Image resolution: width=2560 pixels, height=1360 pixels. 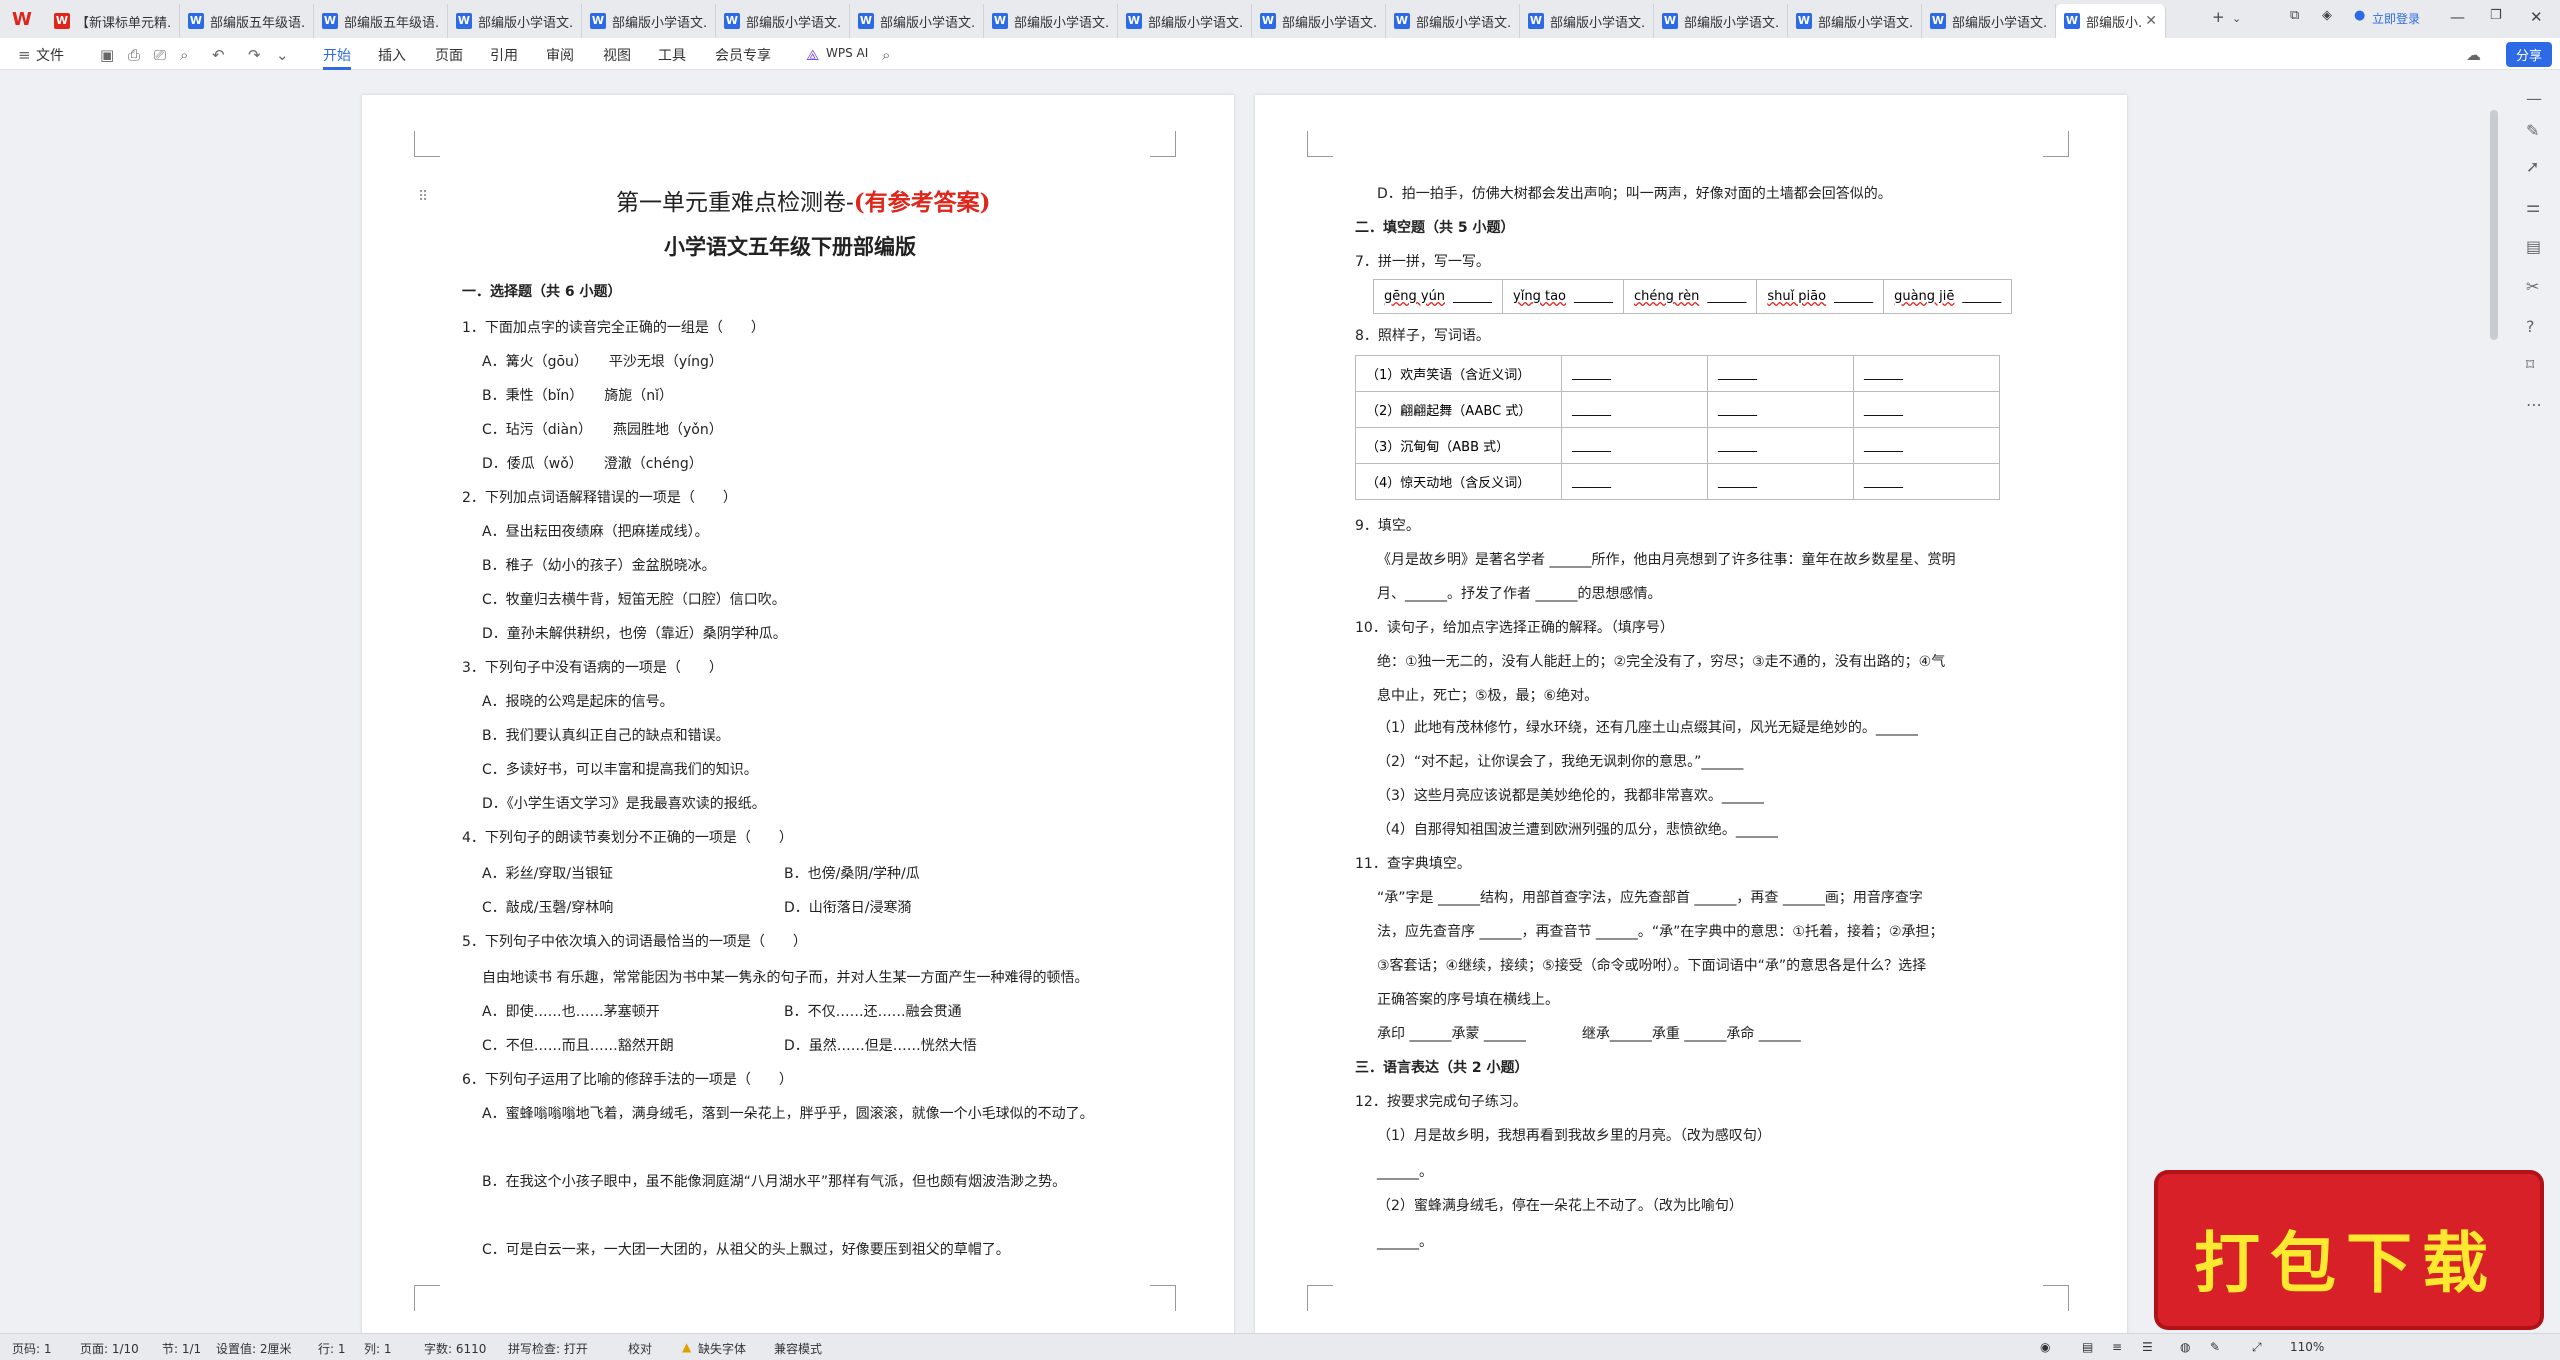 What do you see at coordinates (2111, 21) in the screenshot?
I see `document-tab-active: W 部编版小...✕` at bounding box center [2111, 21].